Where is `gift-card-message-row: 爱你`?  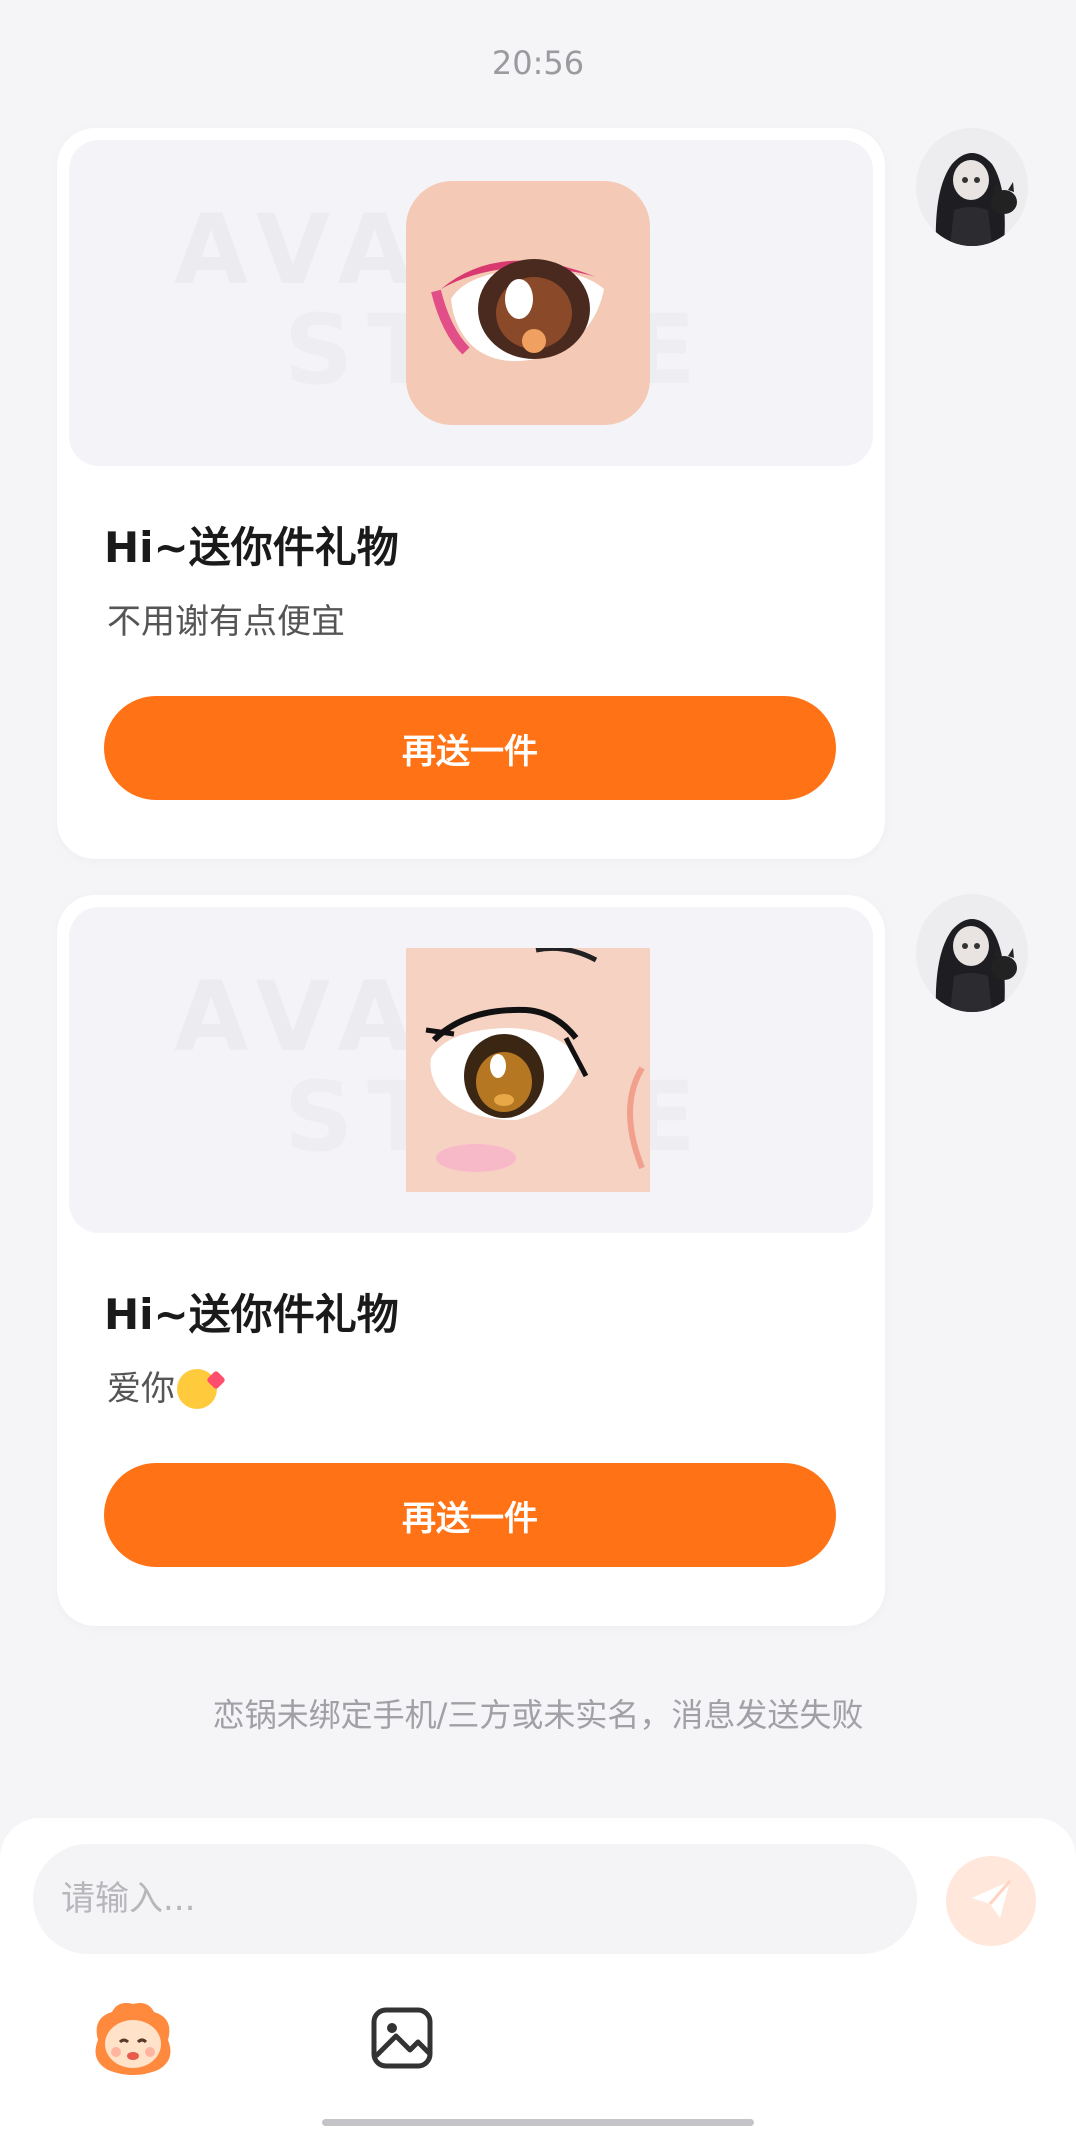
gift-card-message-row: 爱你 is located at coordinates (162, 1386).